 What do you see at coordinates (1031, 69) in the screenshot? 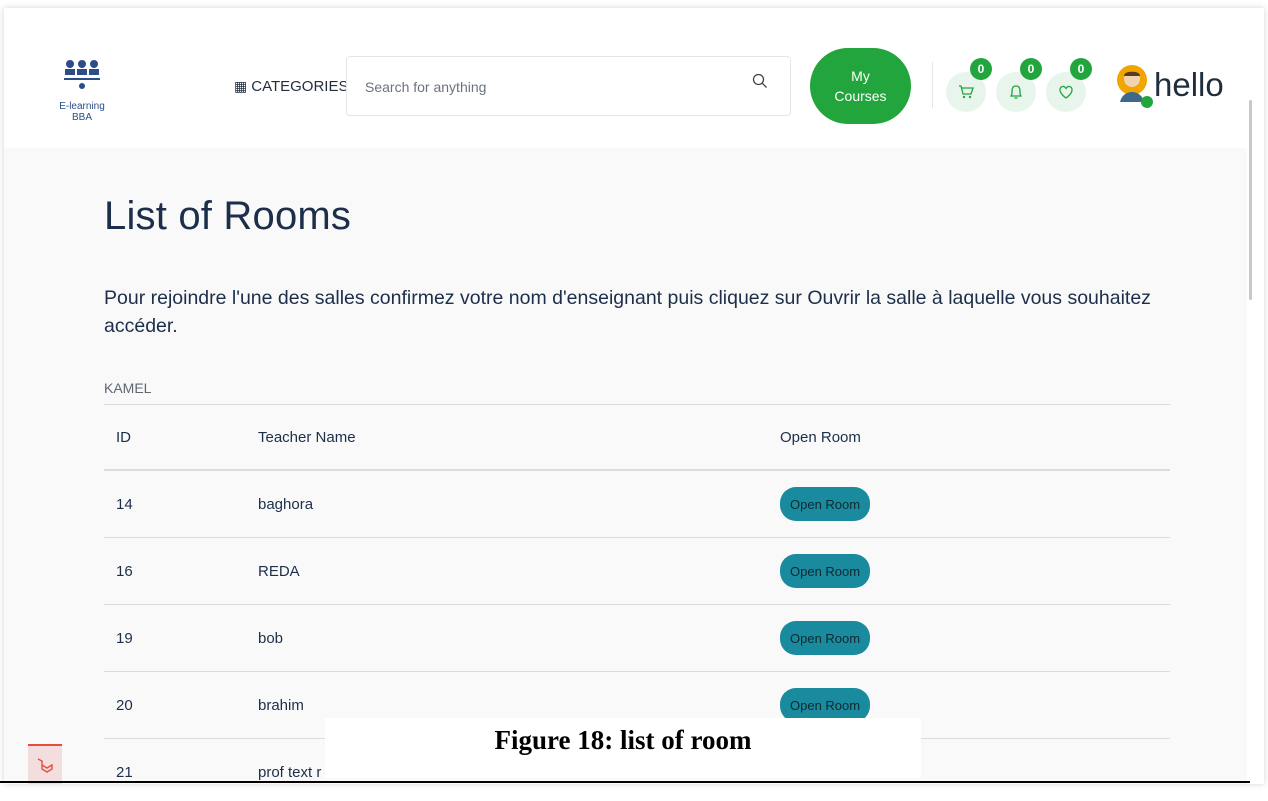
I see `notification-count-badge: 0` at bounding box center [1031, 69].